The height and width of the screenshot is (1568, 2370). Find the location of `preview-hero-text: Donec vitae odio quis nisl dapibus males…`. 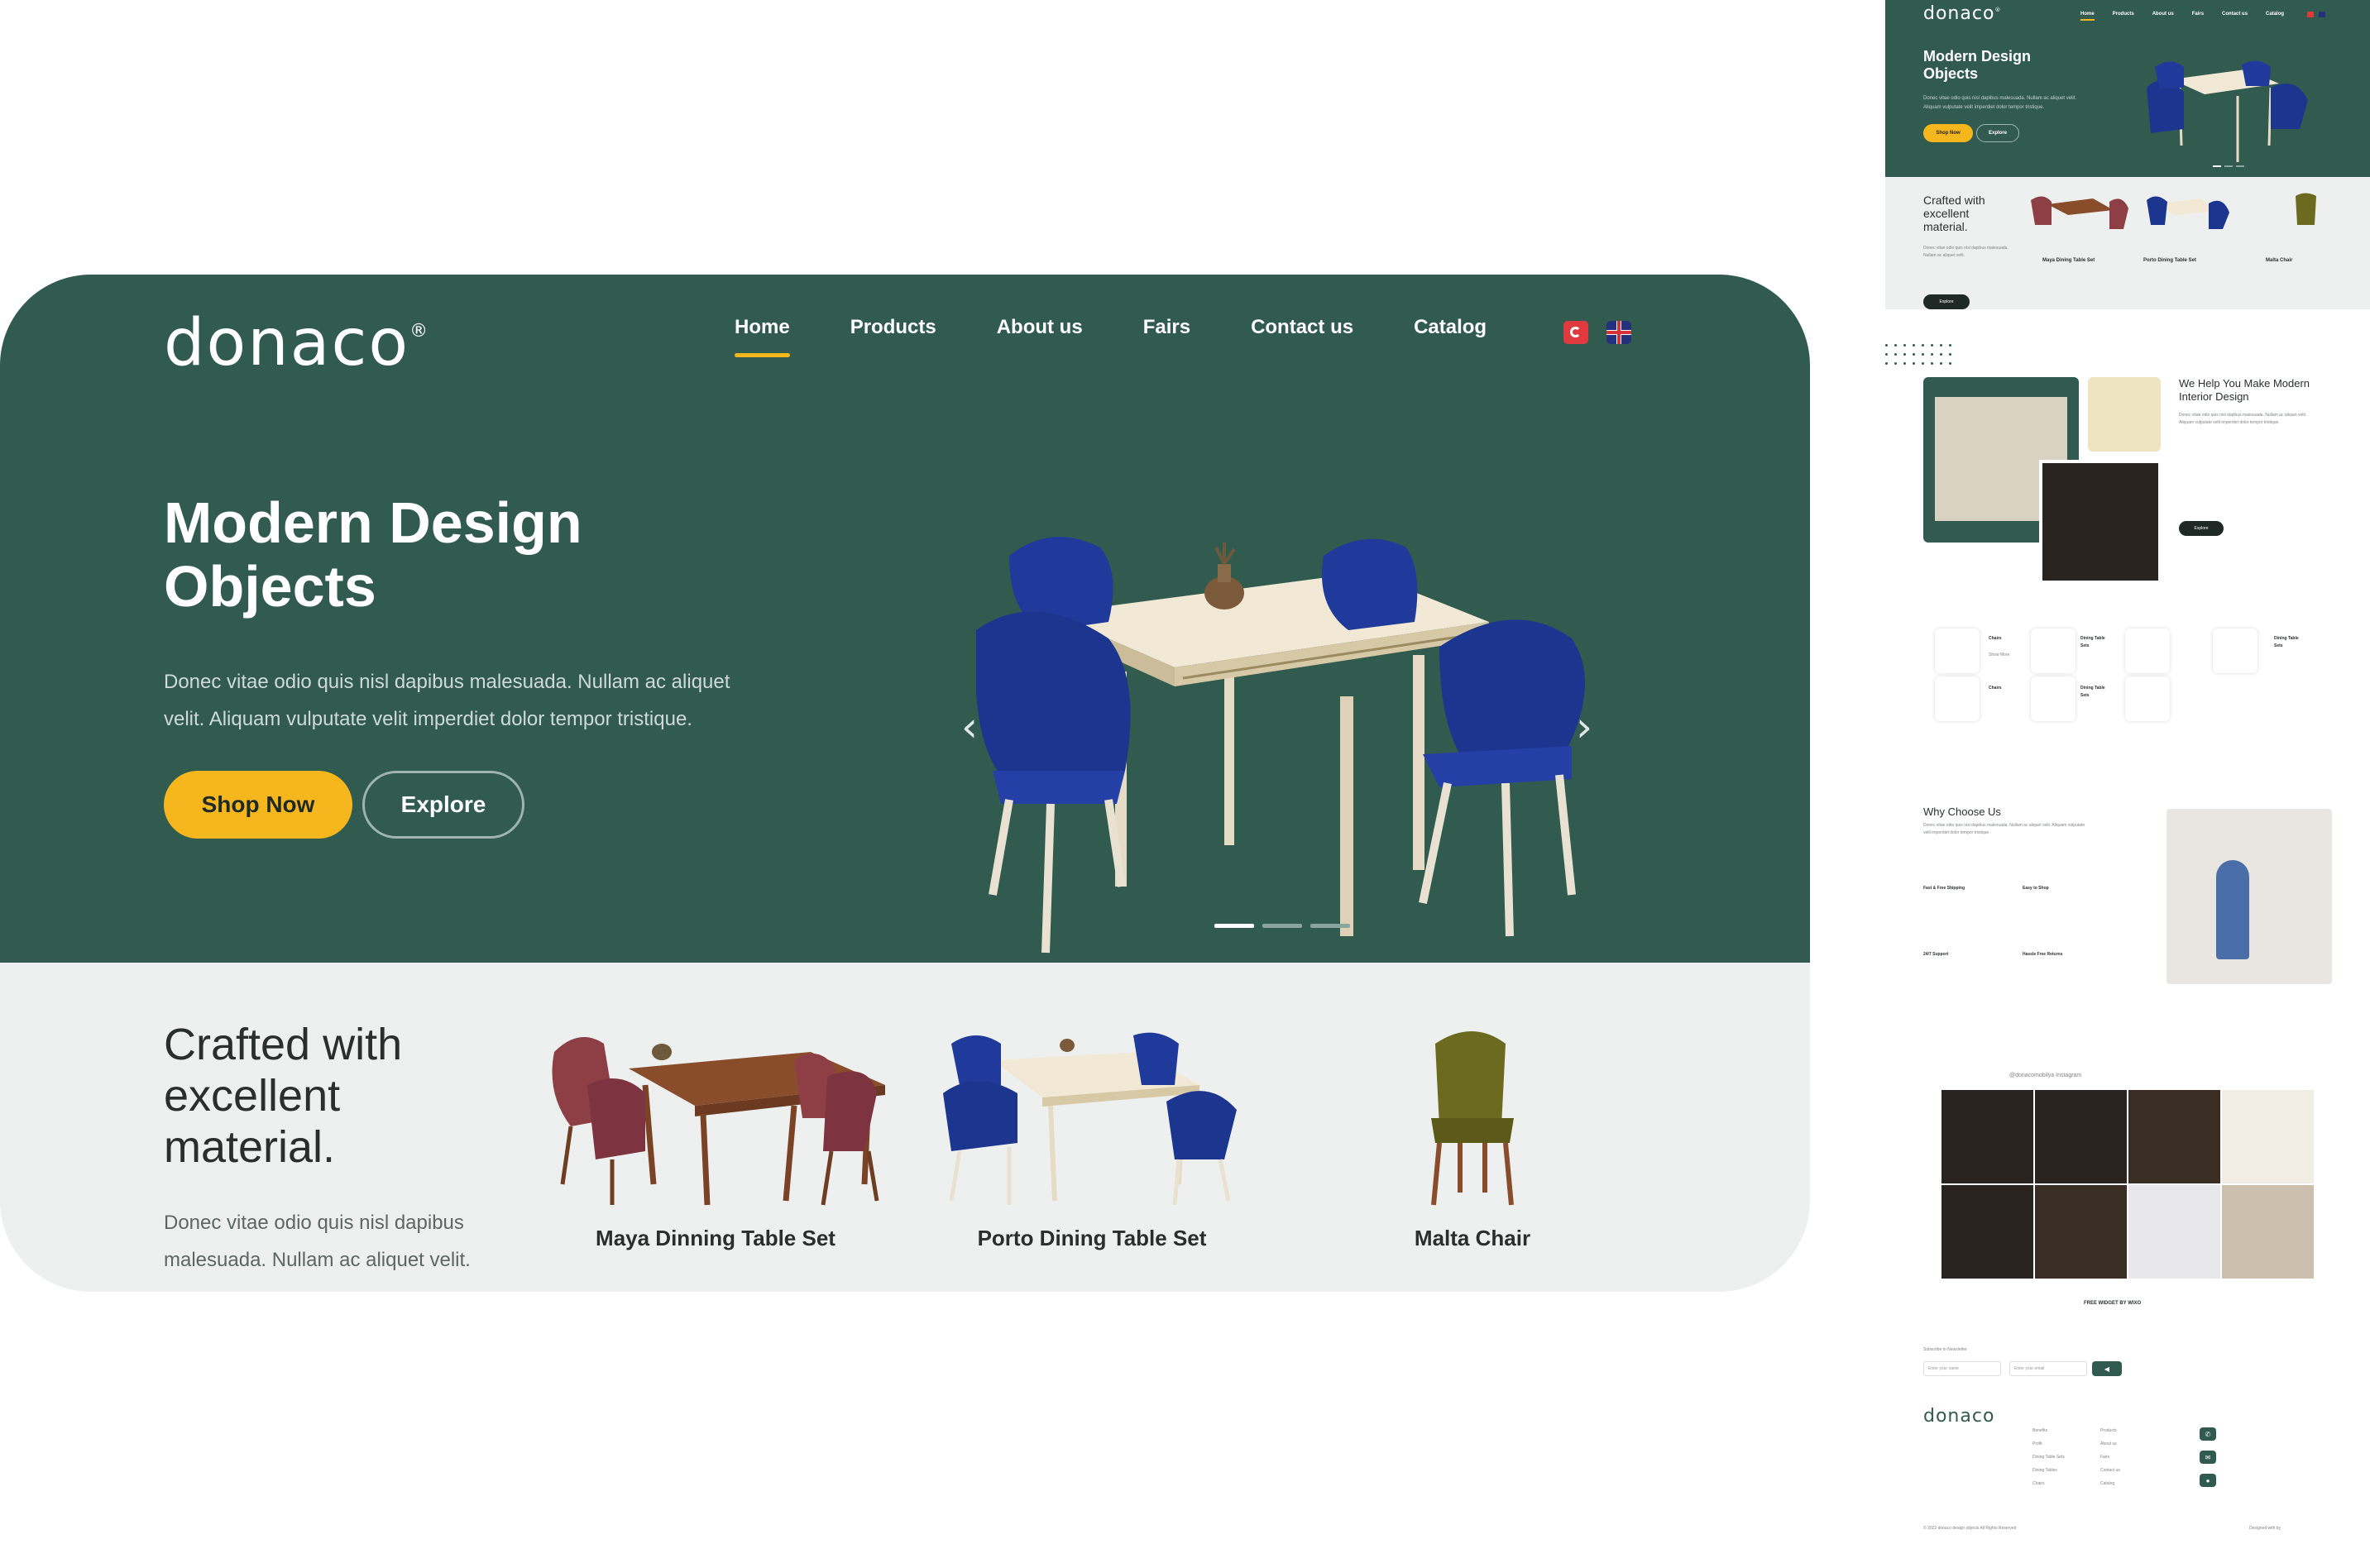

preview-hero-text: Donec vitae odio quis nisl dapibus males… is located at coordinates (2000, 103).